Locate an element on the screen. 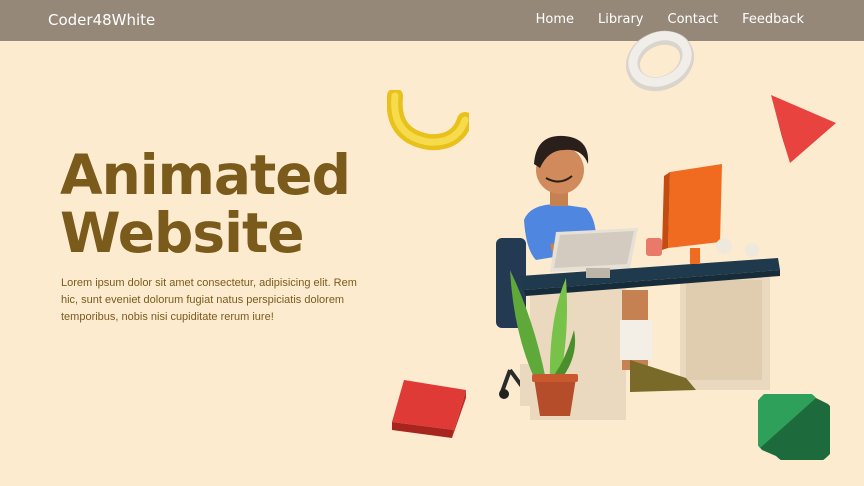  white-ring-shape is located at coordinates (660, 61).